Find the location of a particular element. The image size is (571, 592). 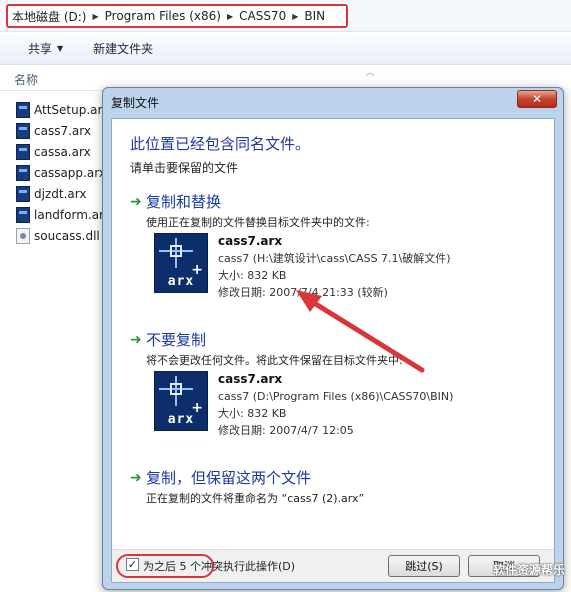

list-item: AttSetup.arx is located at coordinates (66, 109).